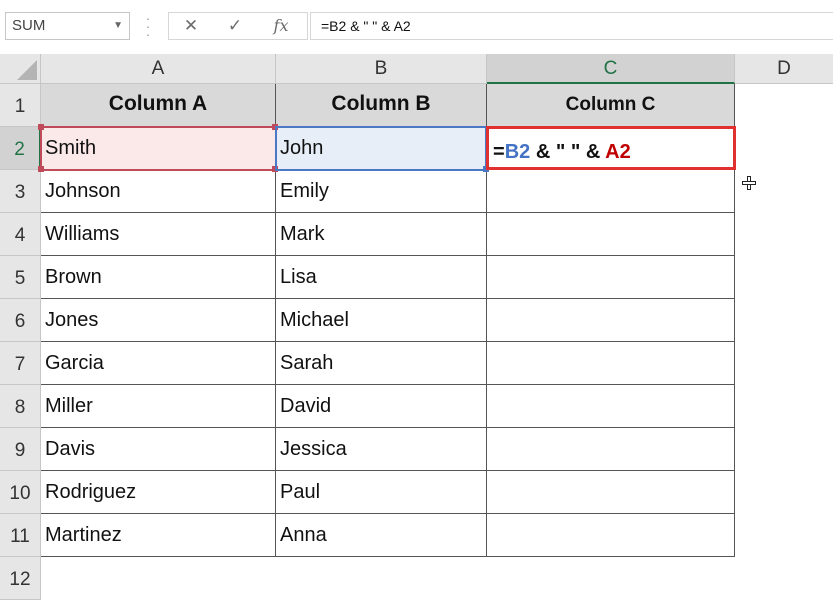 Image resolution: width=833 pixels, height=600 pixels. Describe the element at coordinates (611, 363) in the screenshot. I see `cell-c7` at that location.